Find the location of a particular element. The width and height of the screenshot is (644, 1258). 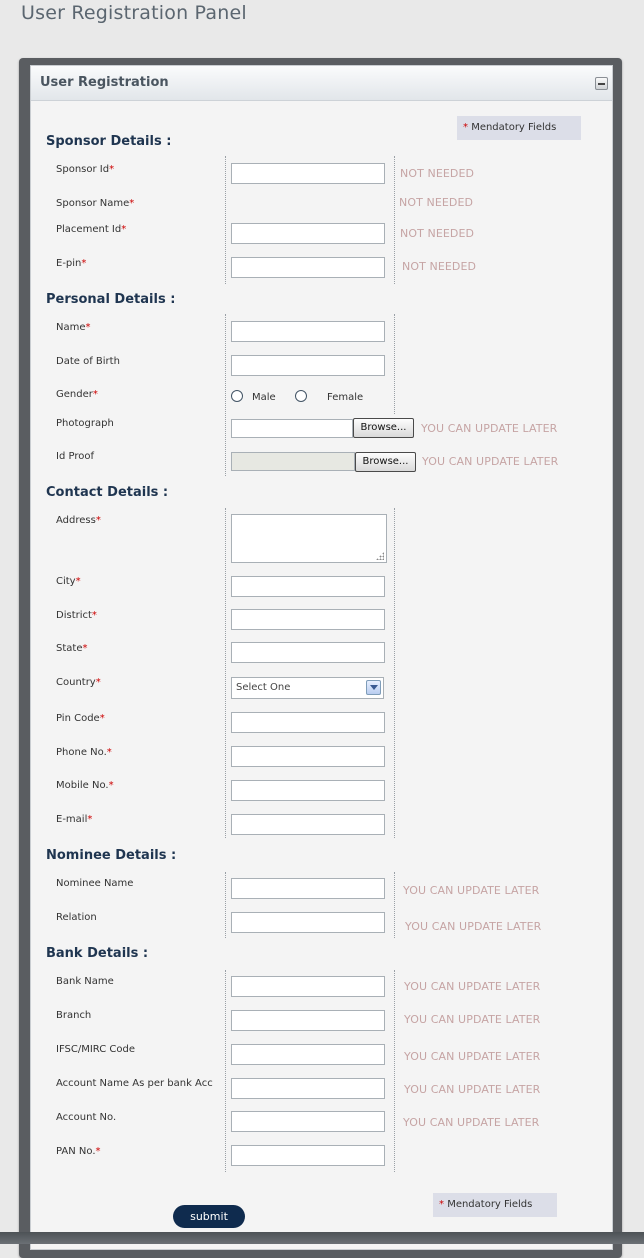

label-phone: Phone No.* is located at coordinates (84, 752).